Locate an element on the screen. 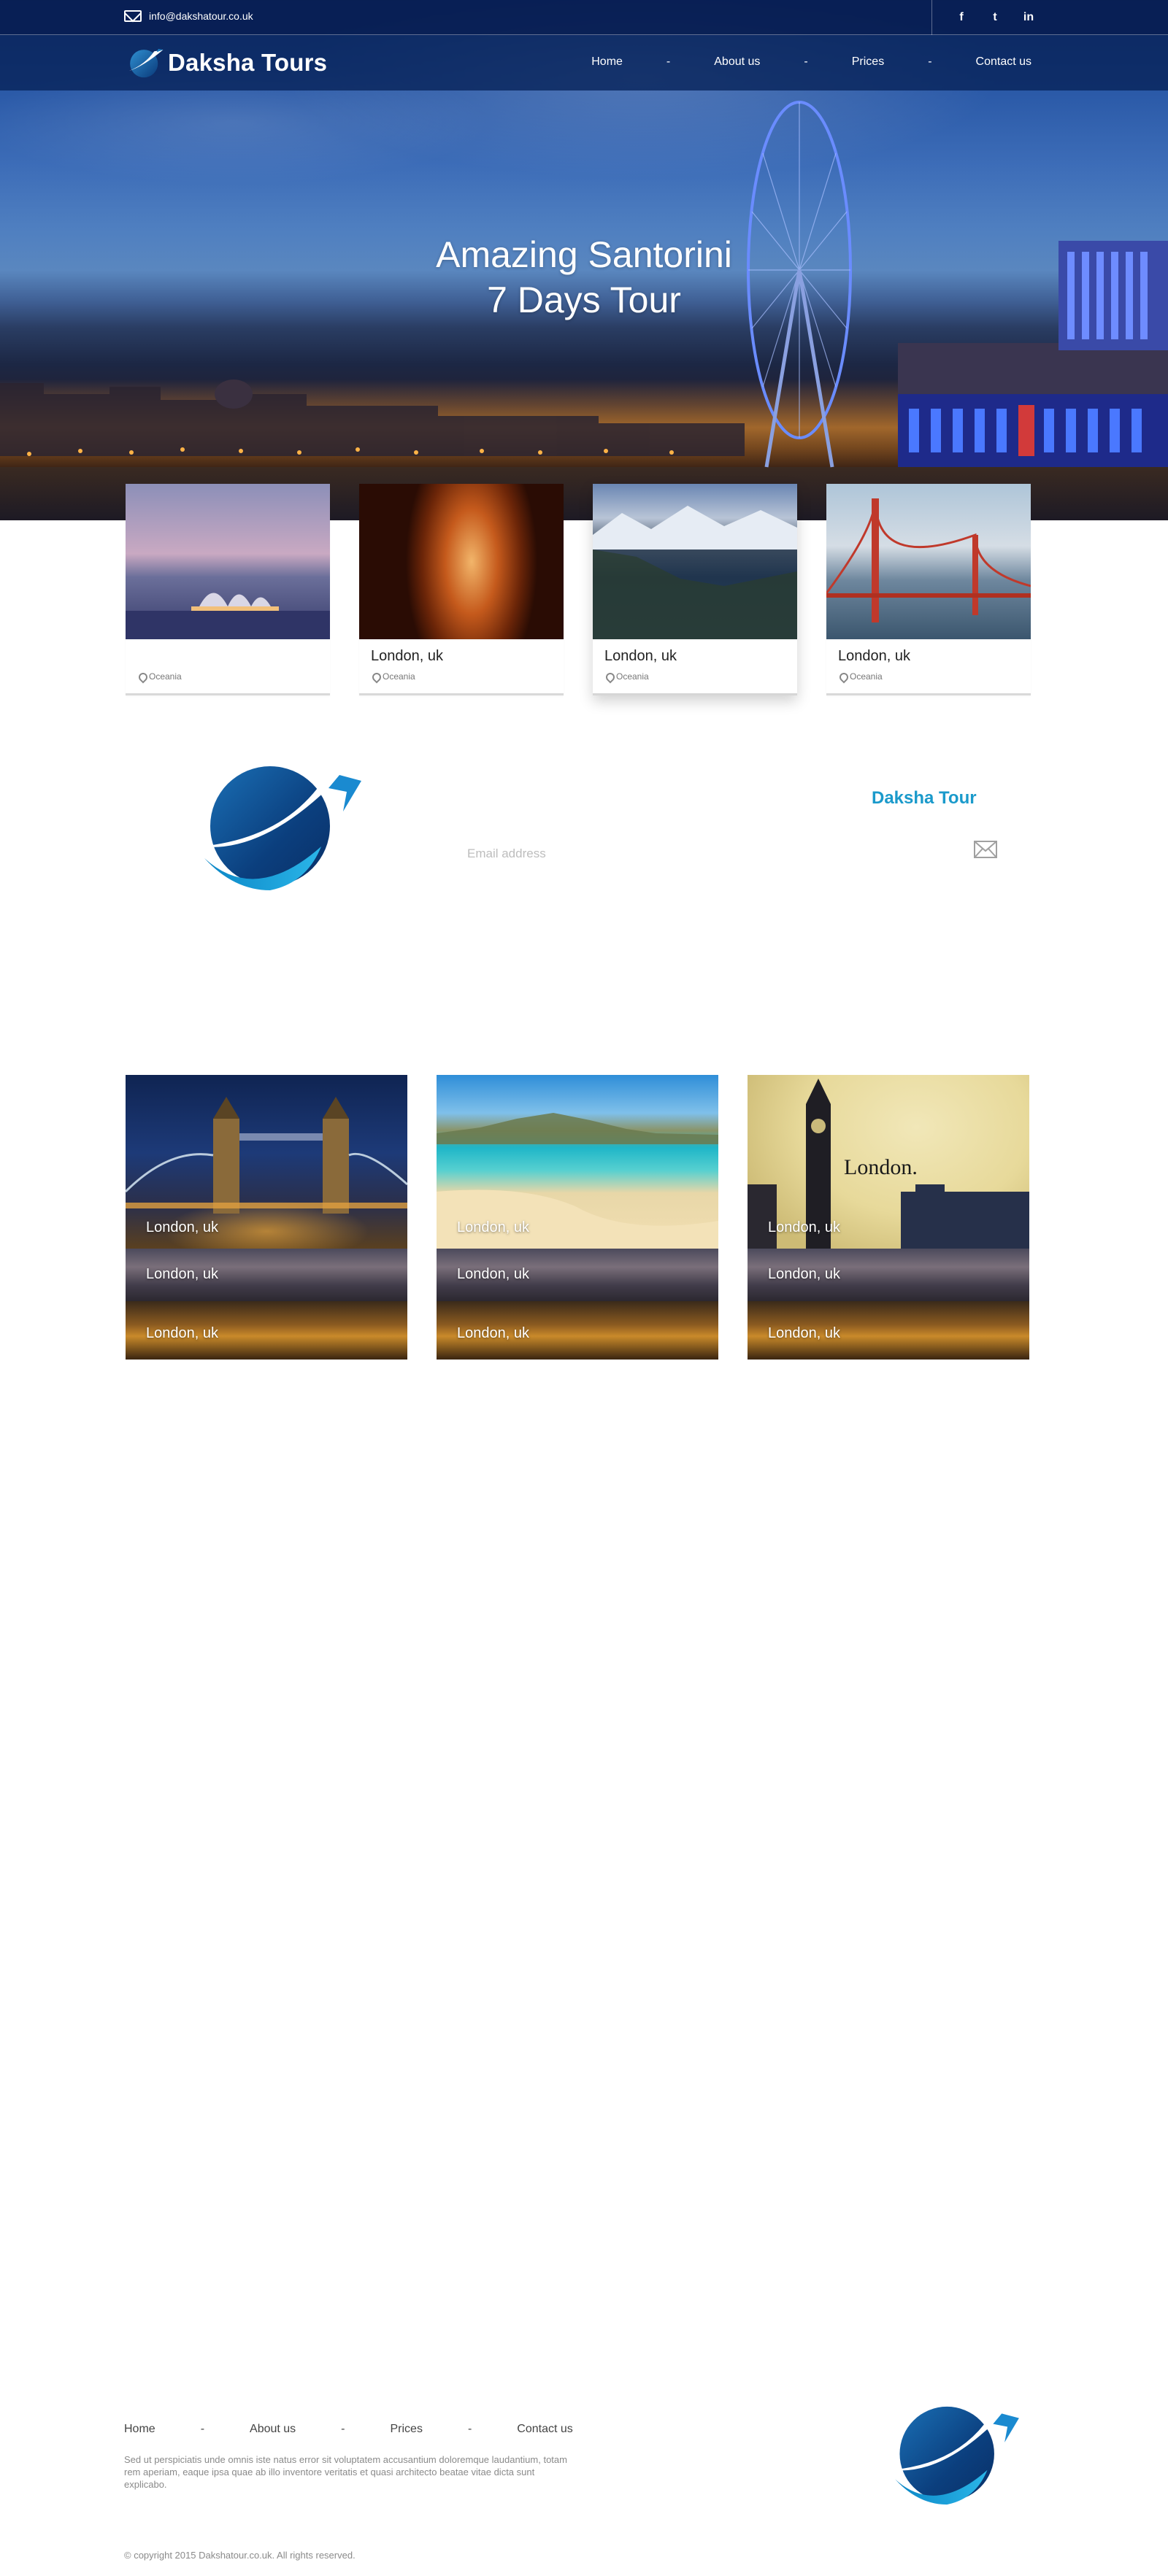 The width and height of the screenshot is (1168, 2576). hero-title: Amazing Santorini 7 Days Tour is located at coordinates (584, 277).